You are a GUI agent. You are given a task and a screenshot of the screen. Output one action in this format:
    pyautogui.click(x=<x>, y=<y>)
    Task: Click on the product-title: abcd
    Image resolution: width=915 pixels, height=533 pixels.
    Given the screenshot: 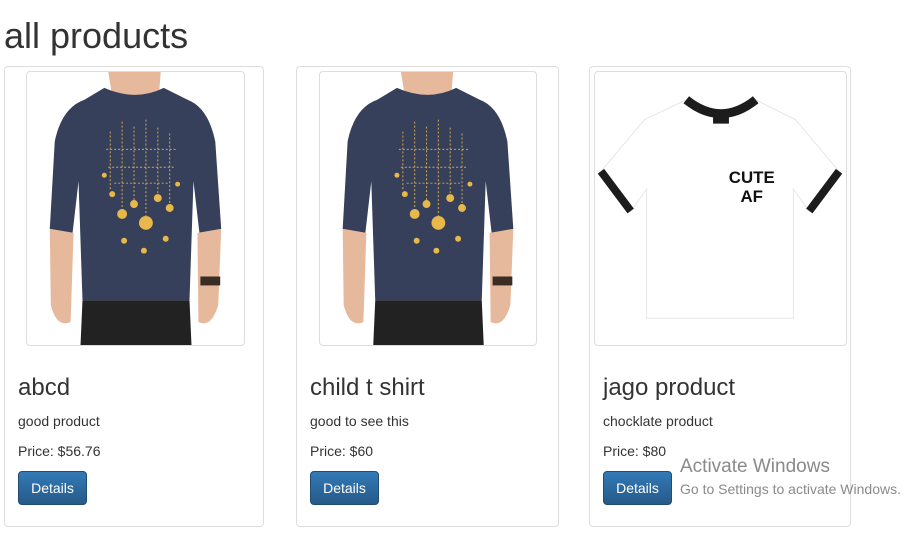 What is the action you would take?
    pyautogui.click(x=44, y=387)
    